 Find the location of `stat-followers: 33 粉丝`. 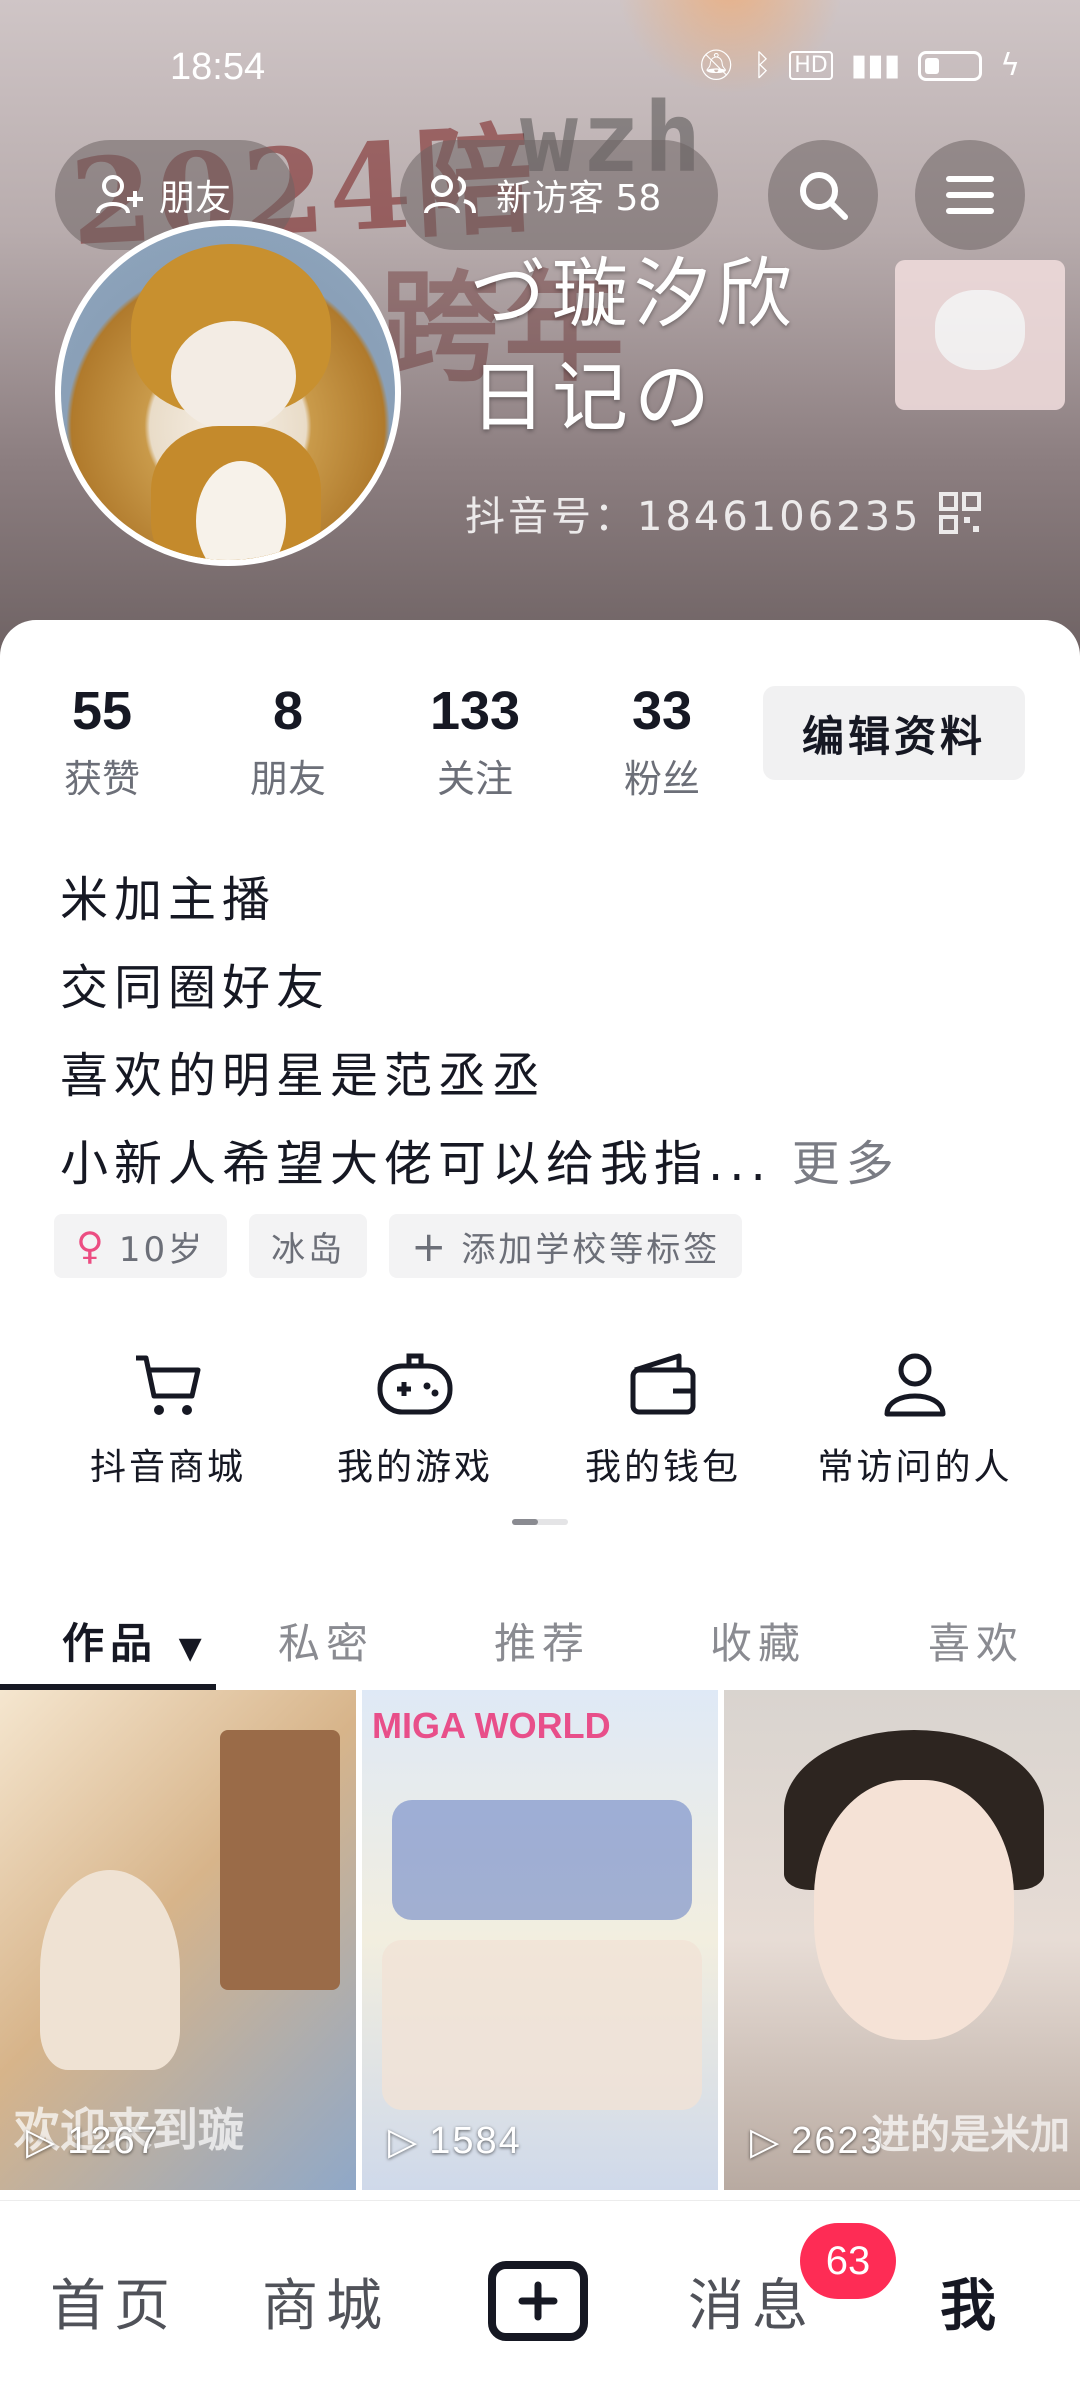

stat-followers: 33 粉丝 is located at coordinates (662, 741).